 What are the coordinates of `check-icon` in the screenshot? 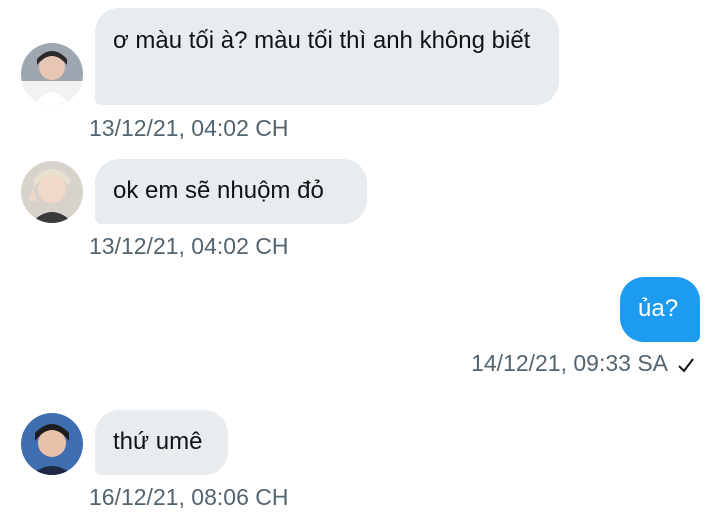 It's located at (686, 365).